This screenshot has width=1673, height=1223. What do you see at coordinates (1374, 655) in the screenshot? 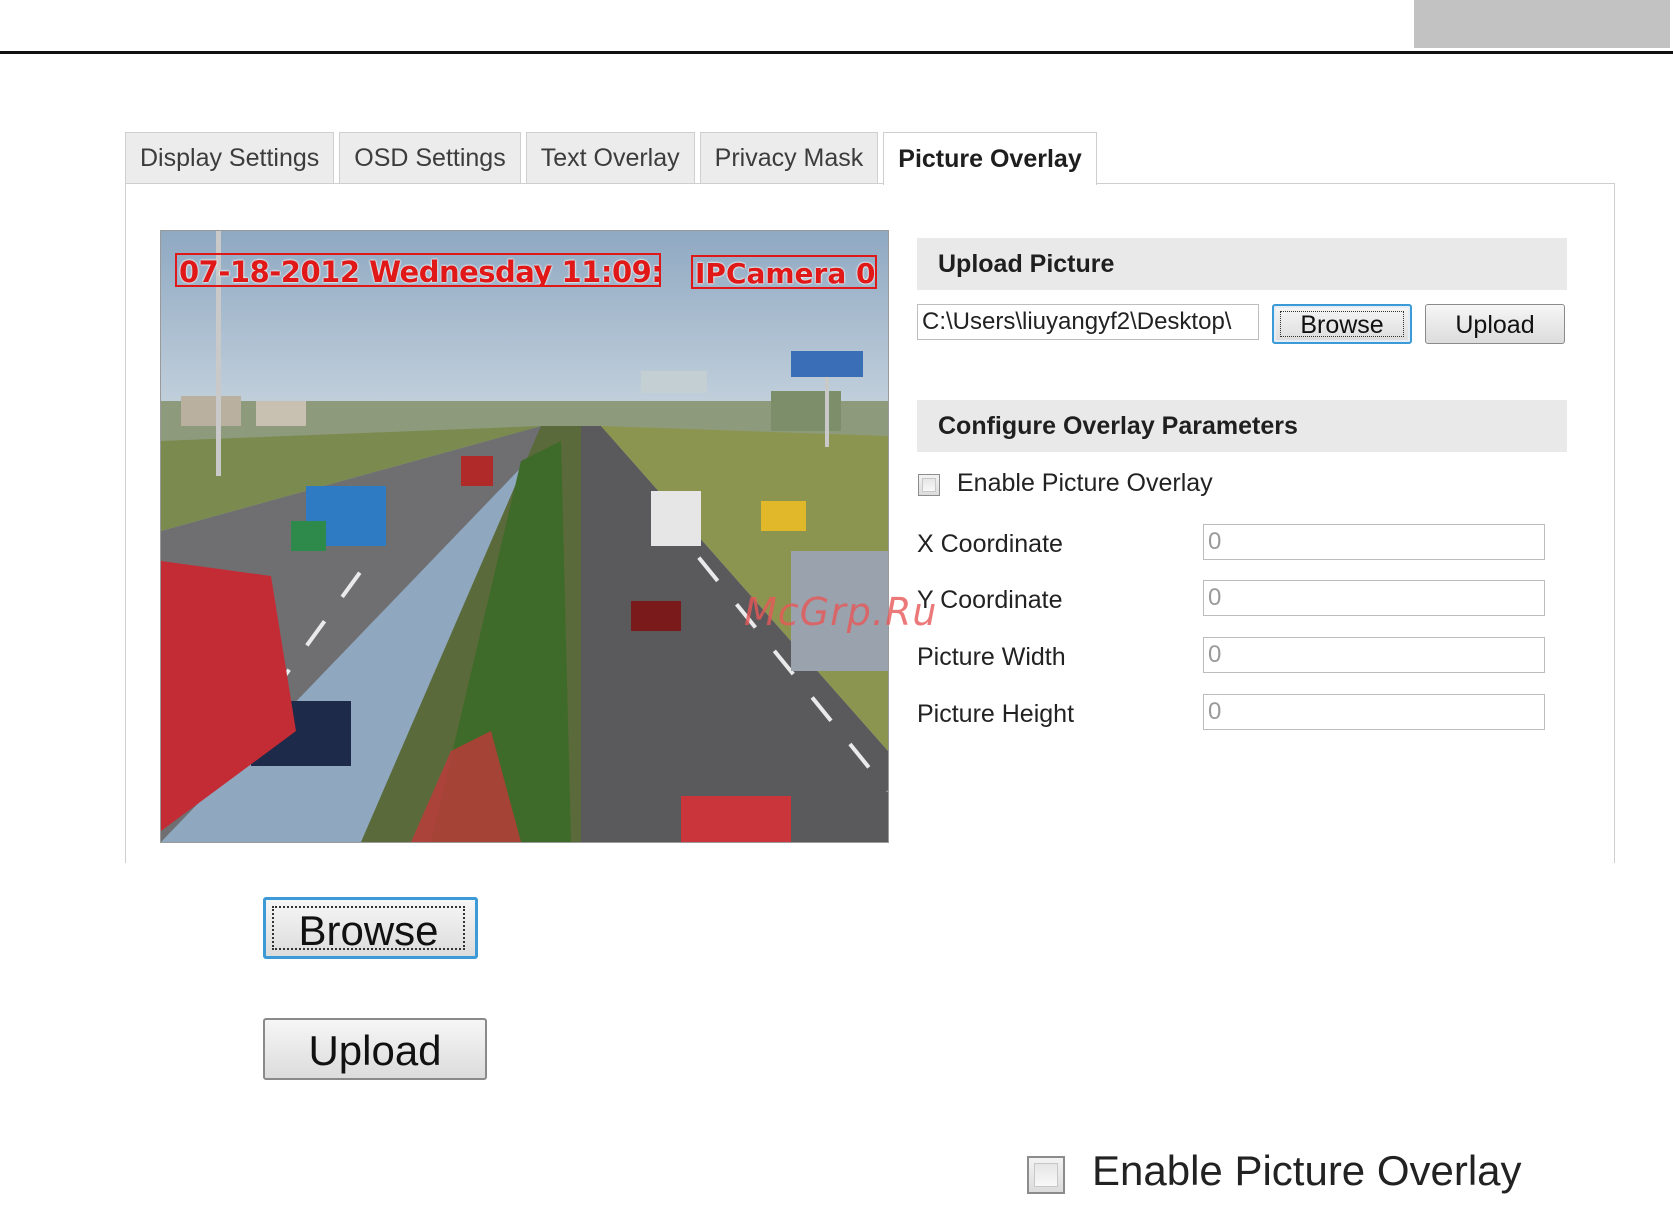
I see `picture-width-input: 0` at bounding box center [1374, 655].